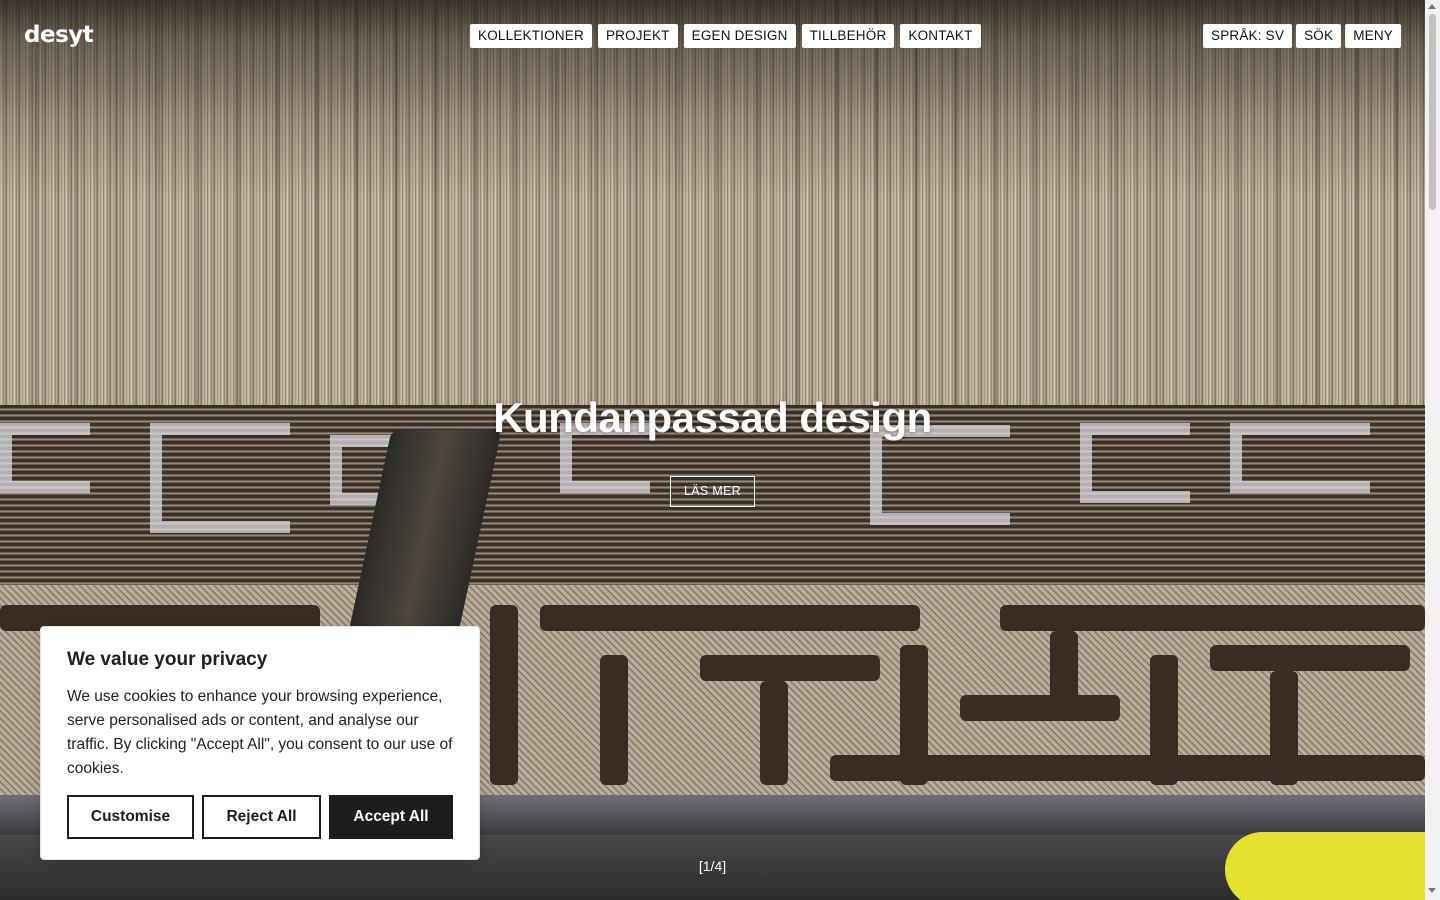 The width and height of the screenshot is (1440, 900). What do you see at coordinates (1432, 890) in the screenshot?
I see `scroll-down-arrow-icon` at bounding box center [1432, 890].